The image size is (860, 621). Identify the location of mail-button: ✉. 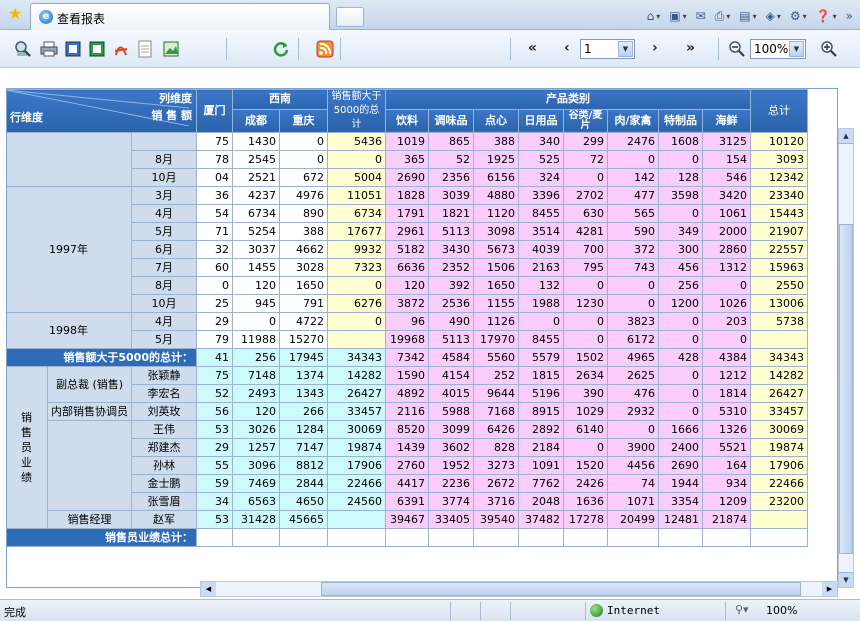
(701, 16).